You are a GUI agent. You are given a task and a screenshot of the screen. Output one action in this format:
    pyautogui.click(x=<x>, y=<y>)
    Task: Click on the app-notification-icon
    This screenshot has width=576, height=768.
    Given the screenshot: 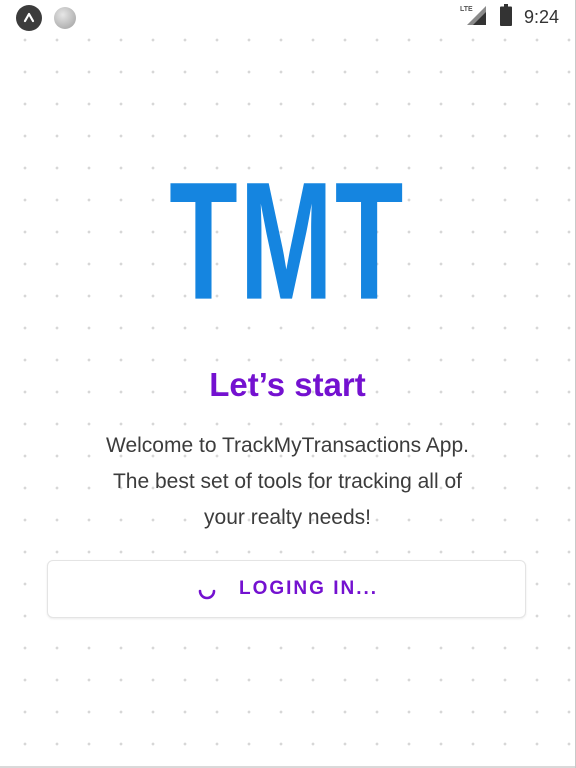 What is the action you would take?
    pyautogui.click(x=29, y=18)
    